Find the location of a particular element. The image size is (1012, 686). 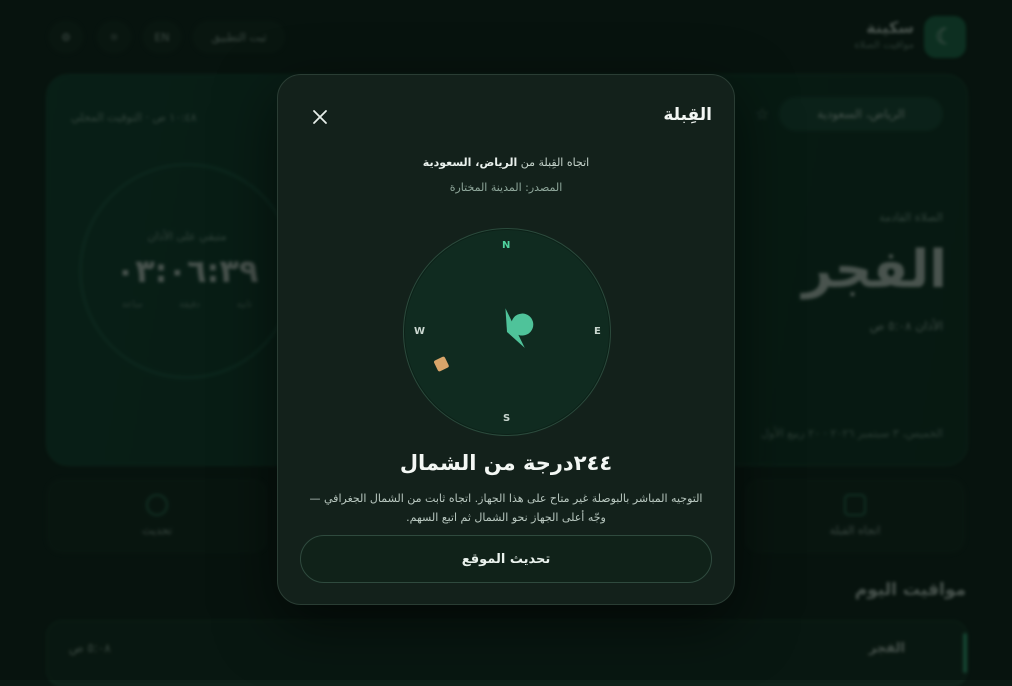

qibla-arrow-icon is located at coordinates (519, 328).